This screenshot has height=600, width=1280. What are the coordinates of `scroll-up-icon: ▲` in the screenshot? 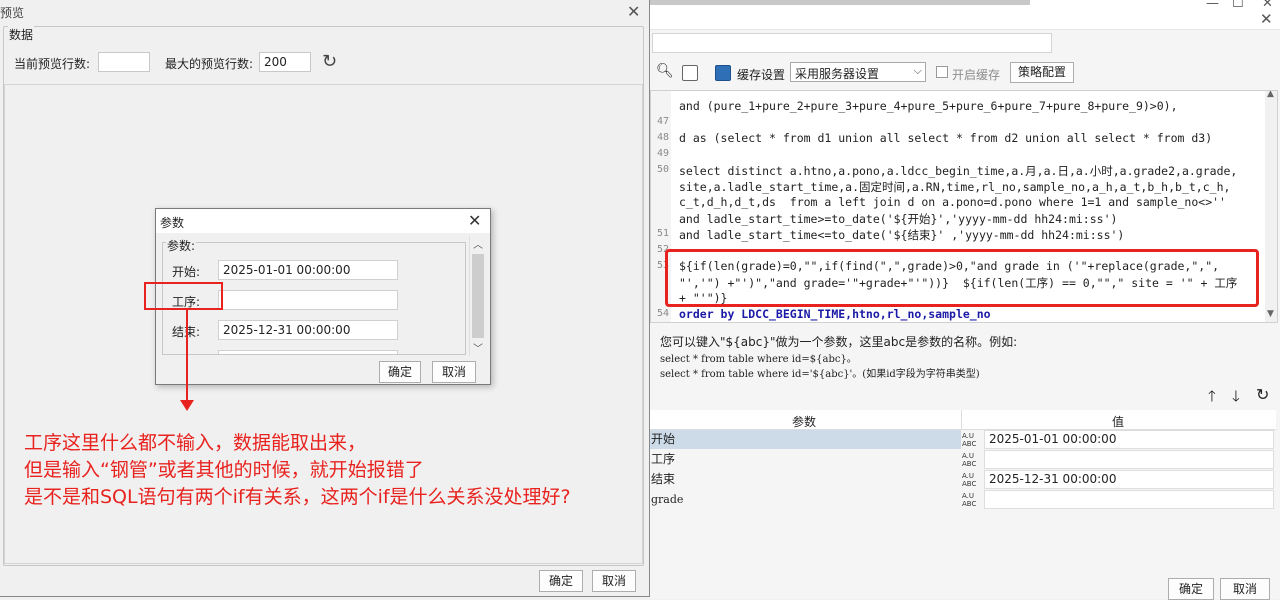 It's located at (1270, 95).